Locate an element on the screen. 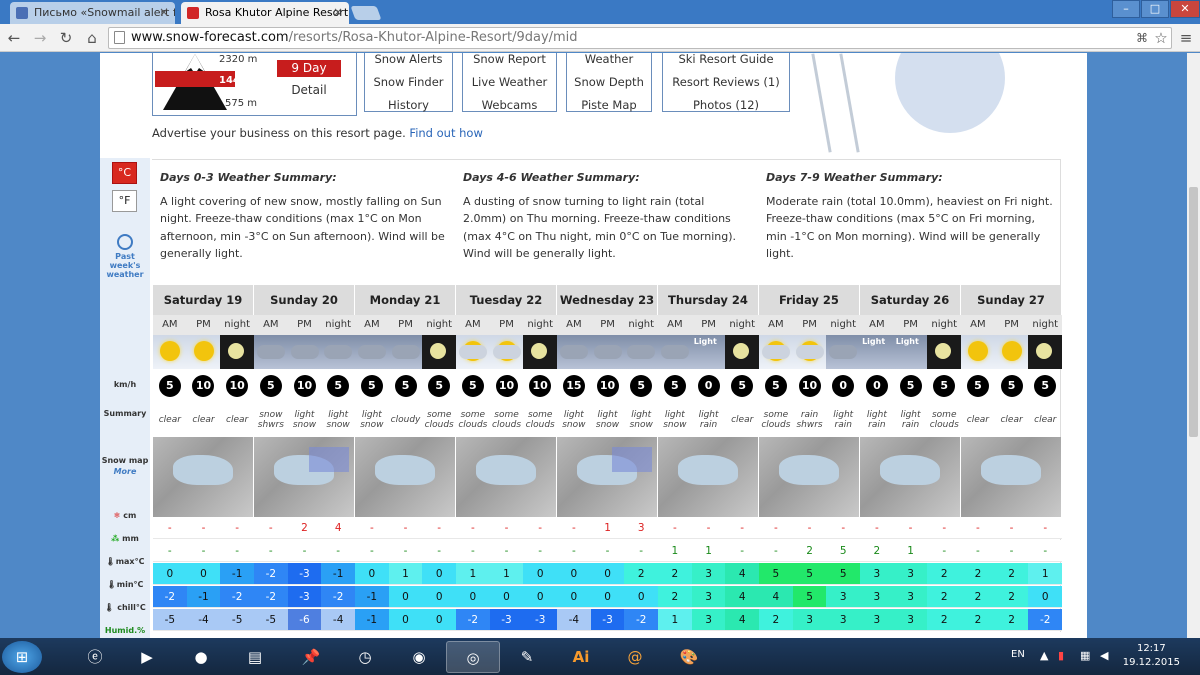  weather-summary-text: clear is located at coordinates (1045, 420).